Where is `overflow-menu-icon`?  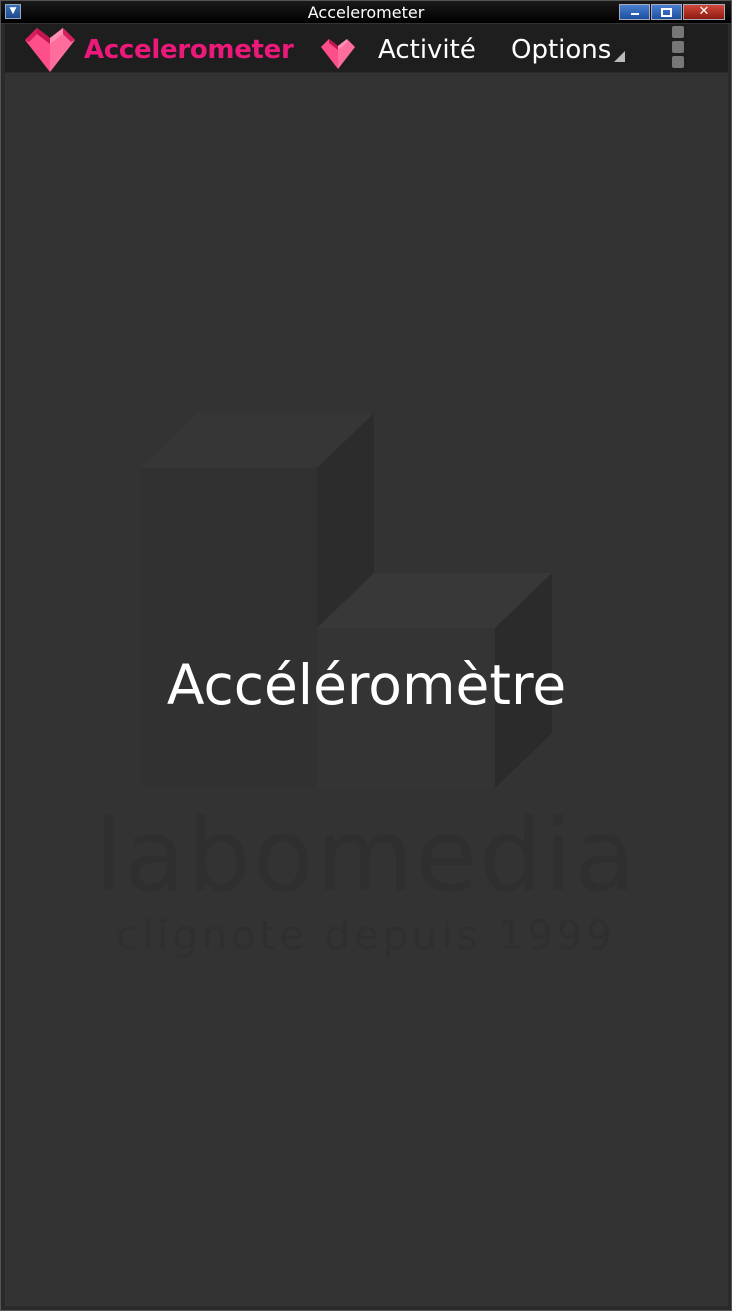
overflow-menu-icon is located at coordinates (678, 49).